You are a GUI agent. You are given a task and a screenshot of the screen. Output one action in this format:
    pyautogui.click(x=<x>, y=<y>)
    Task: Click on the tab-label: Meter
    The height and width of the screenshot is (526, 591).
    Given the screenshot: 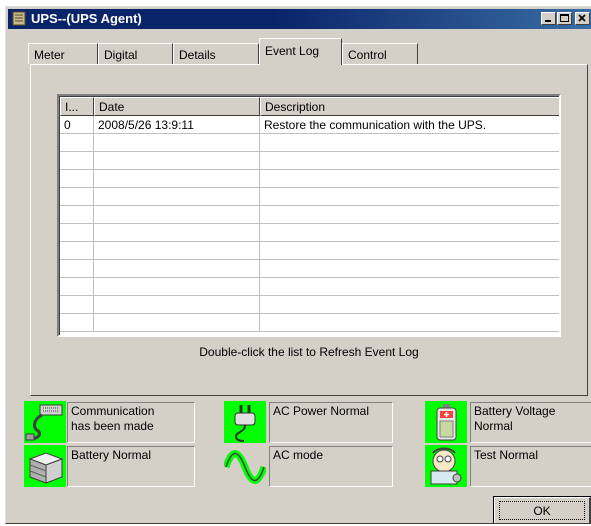 What is the action you would take?
    pyautogui.click(x=49, y=55)
    